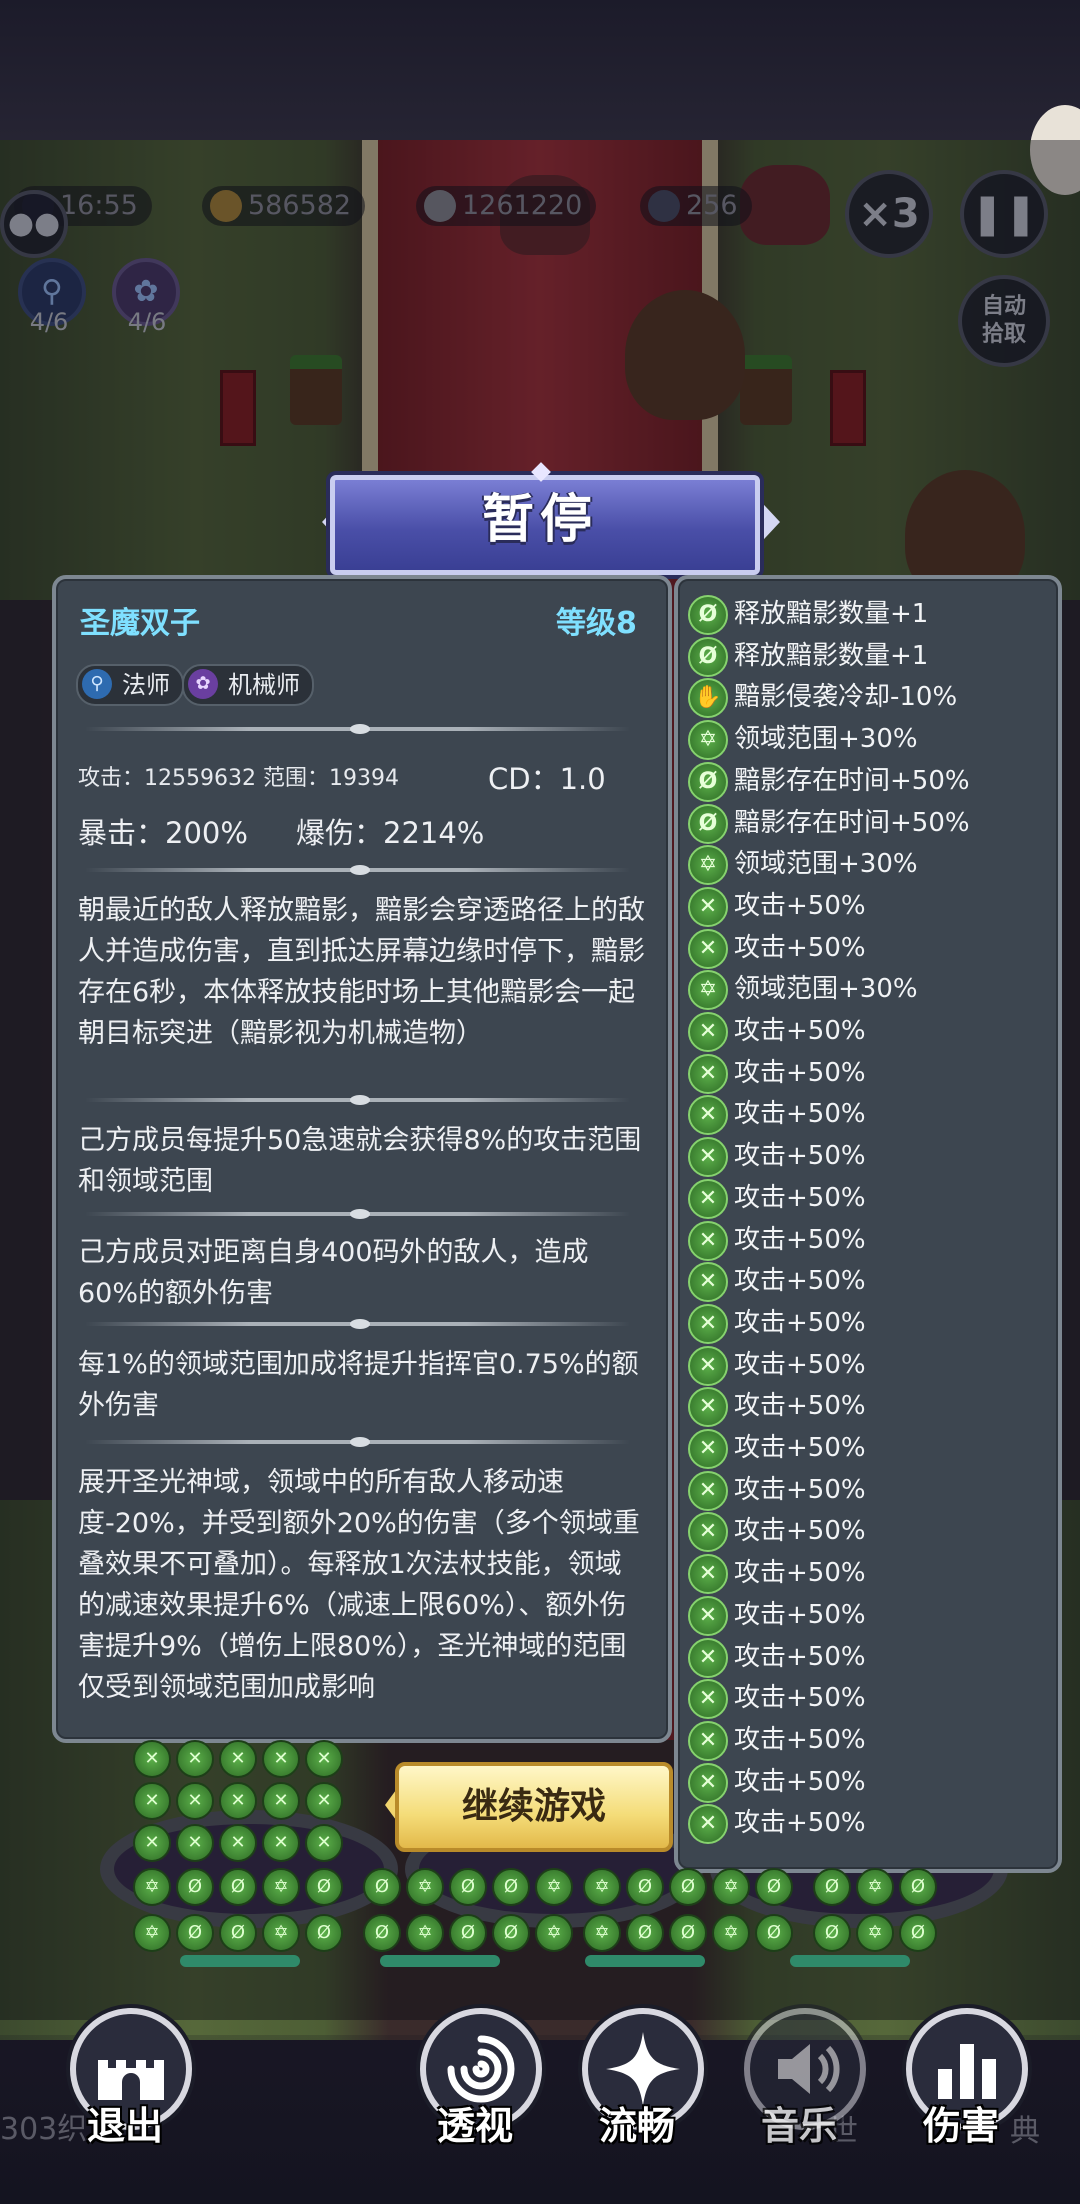 This screenshot has width=1080, height=2204. What do you see at coordinates (264, 685) in the screenshot?
I see `class-tag-label: 机械师` at bounding box center [264, 685].